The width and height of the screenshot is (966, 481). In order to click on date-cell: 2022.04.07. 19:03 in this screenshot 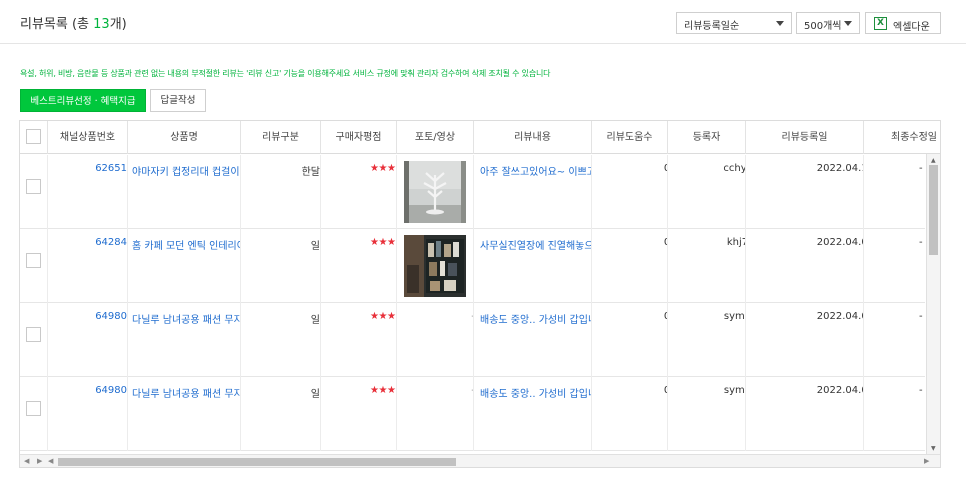, I will do `click(805, 266)`.